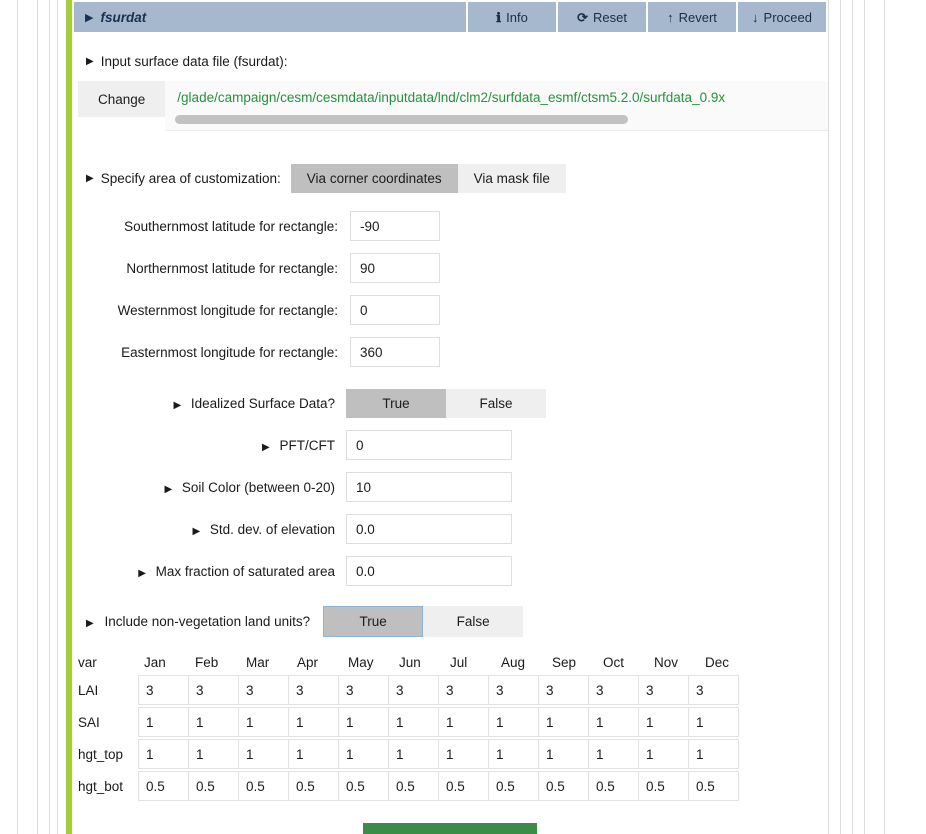 This screenshot has height=834, width=926. Describe the element at coordinates (413, 786) in the screenshot. I see `cell-hgt-bot-jun: 0.5` at that location.